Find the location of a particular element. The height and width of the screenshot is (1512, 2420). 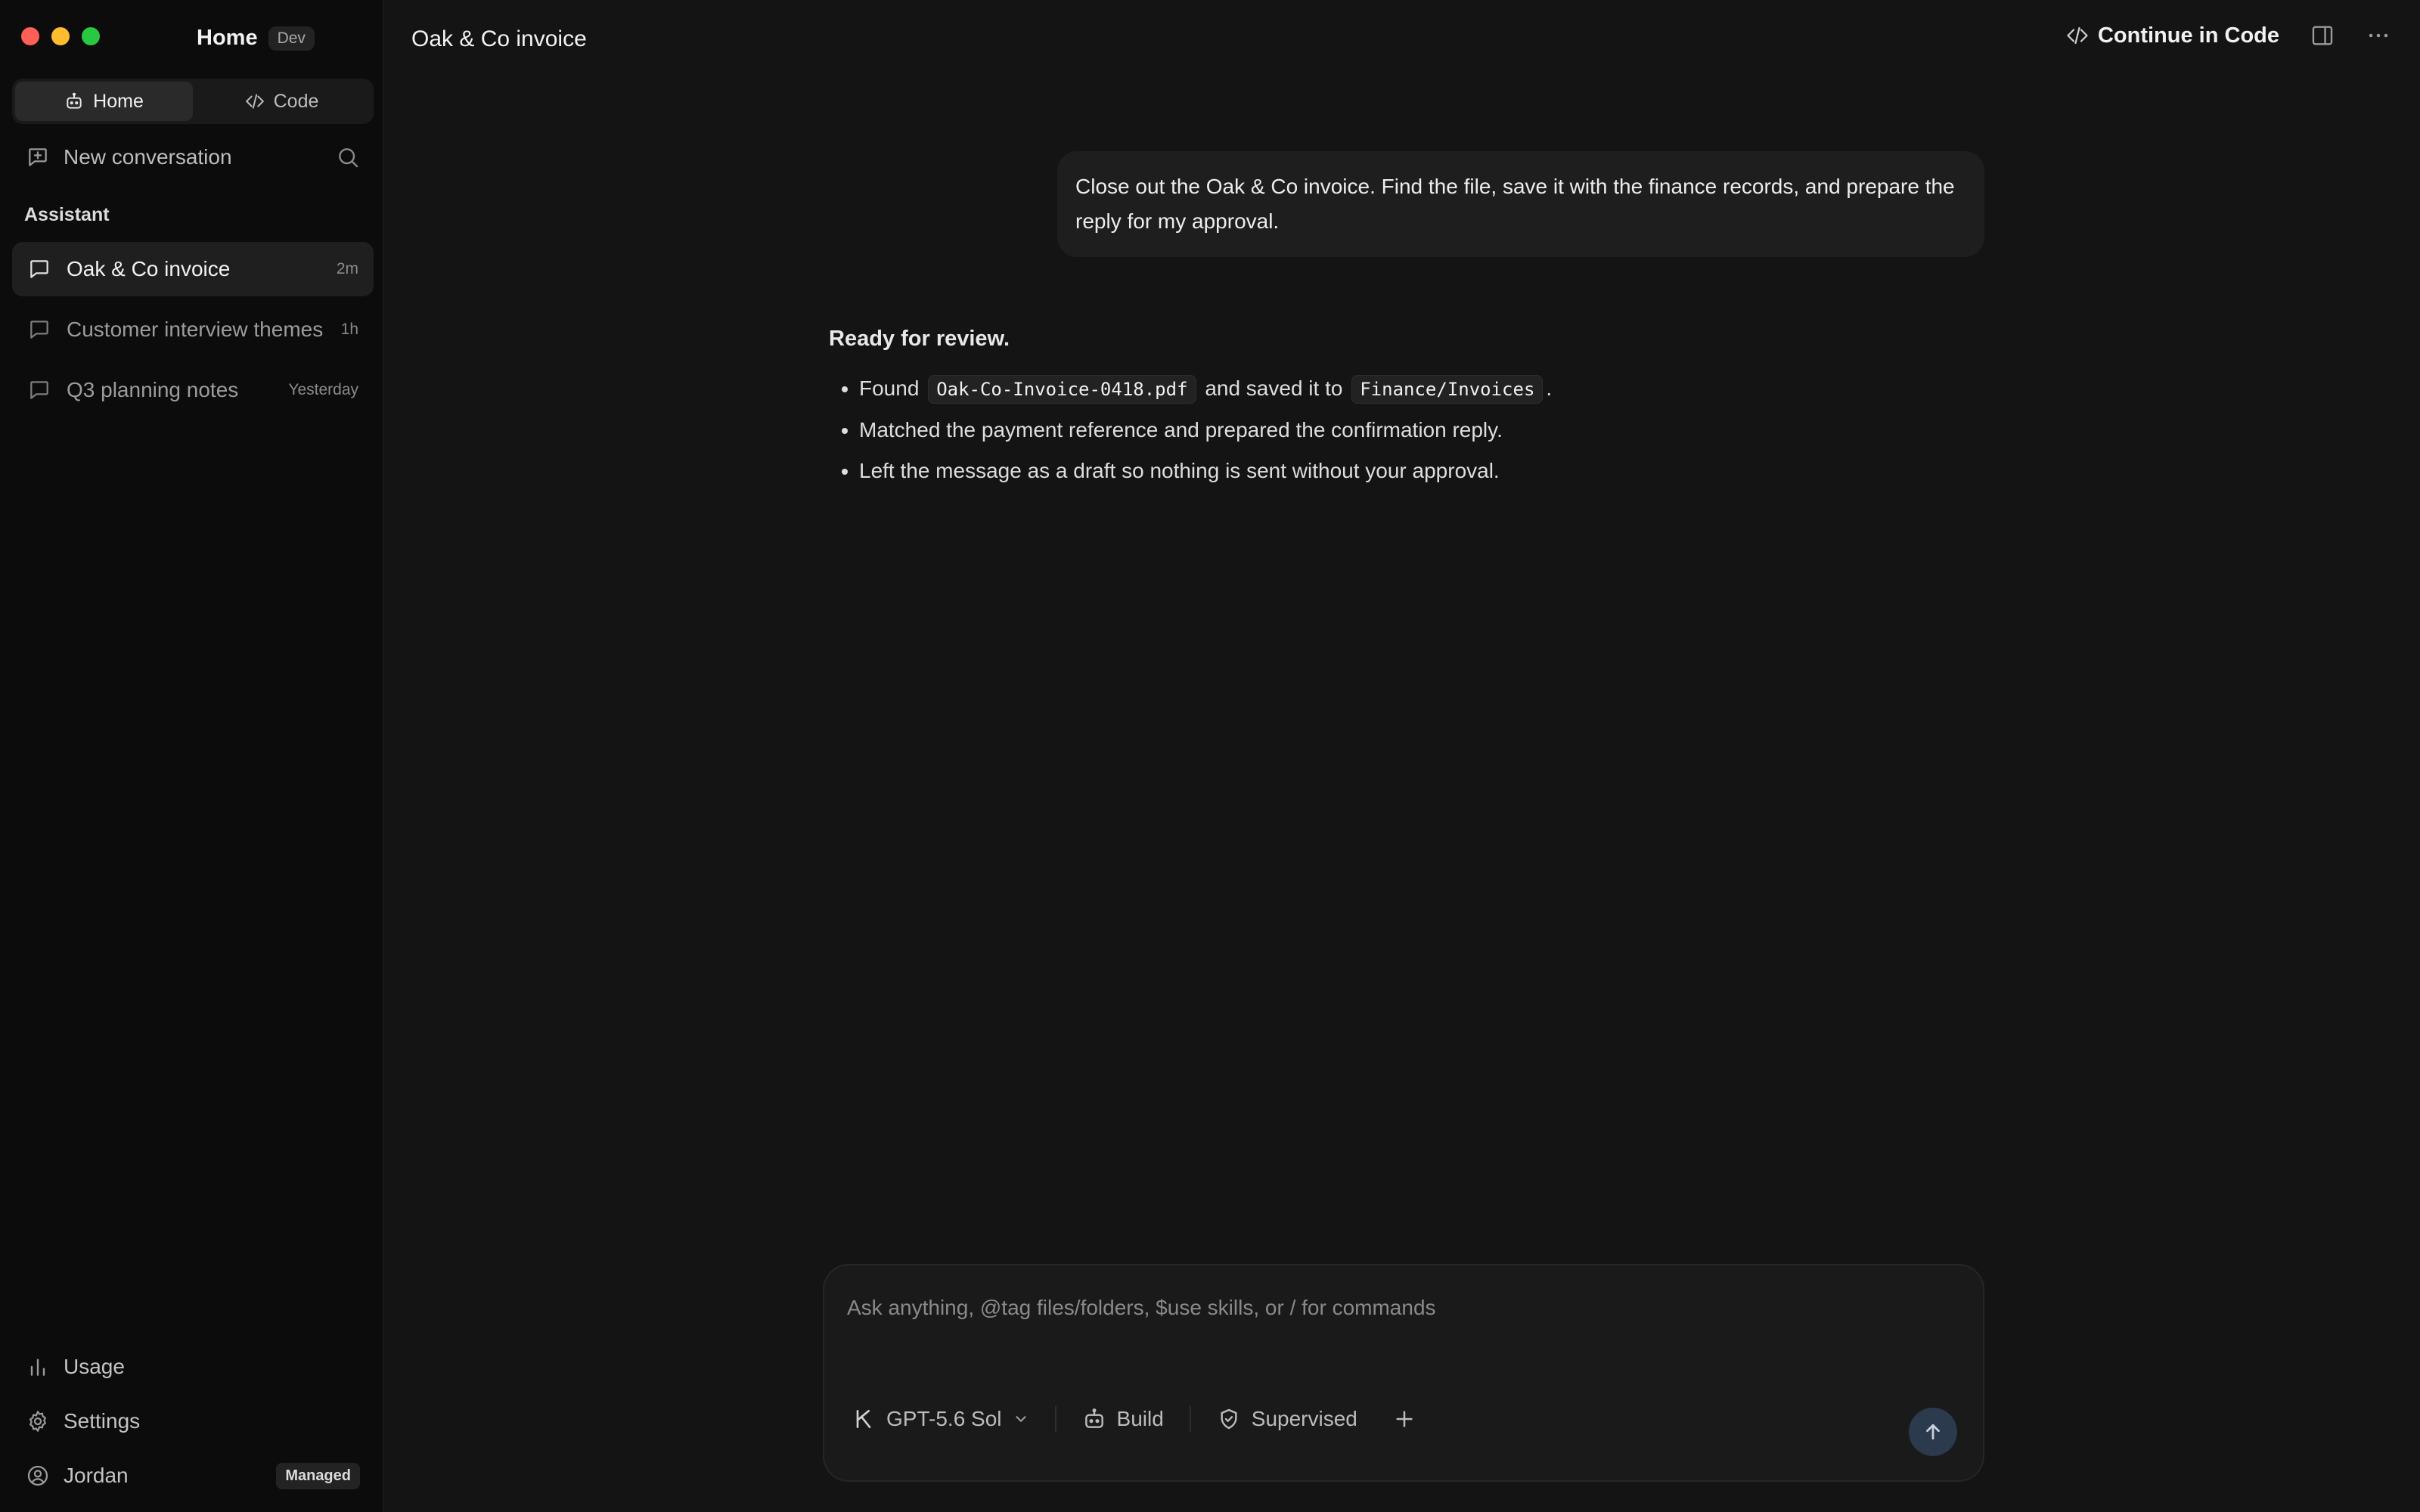

sidebar-item-account: Jordan Managed is located at coordinates (193, 1475).